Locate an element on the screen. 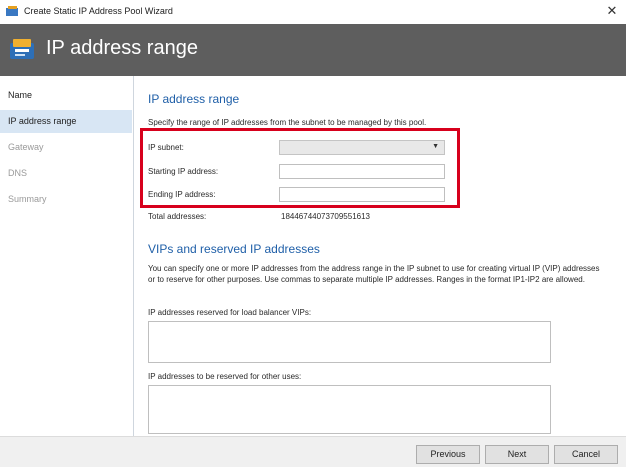  title-bar: Create Static IP Address Pool Wizard ✕ is located at coordinates (313, 12).